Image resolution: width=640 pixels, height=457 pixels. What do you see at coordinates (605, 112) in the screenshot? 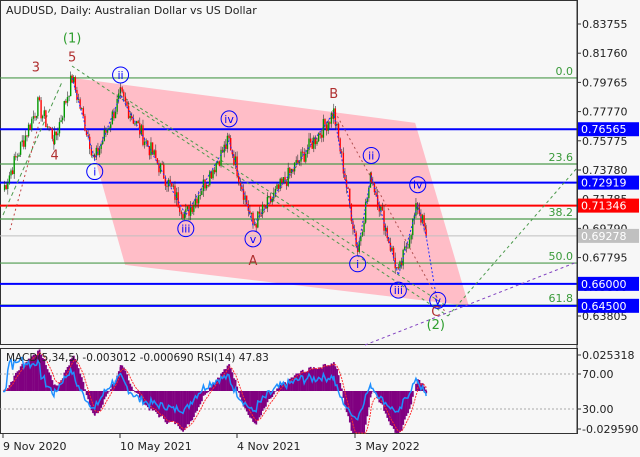
I see `price-tick-label: 0.77770` at bounding box center [605, 112].